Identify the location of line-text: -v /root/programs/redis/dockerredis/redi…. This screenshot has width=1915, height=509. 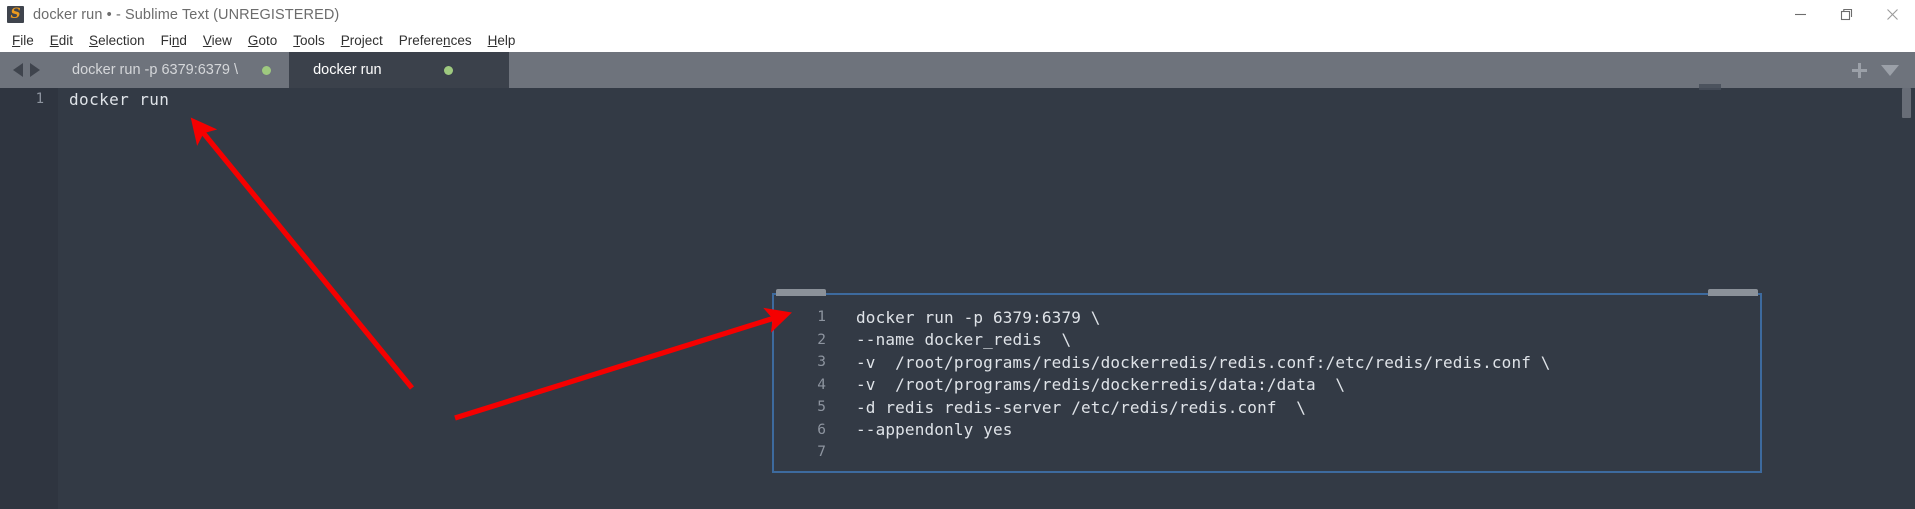
(1203, 362).